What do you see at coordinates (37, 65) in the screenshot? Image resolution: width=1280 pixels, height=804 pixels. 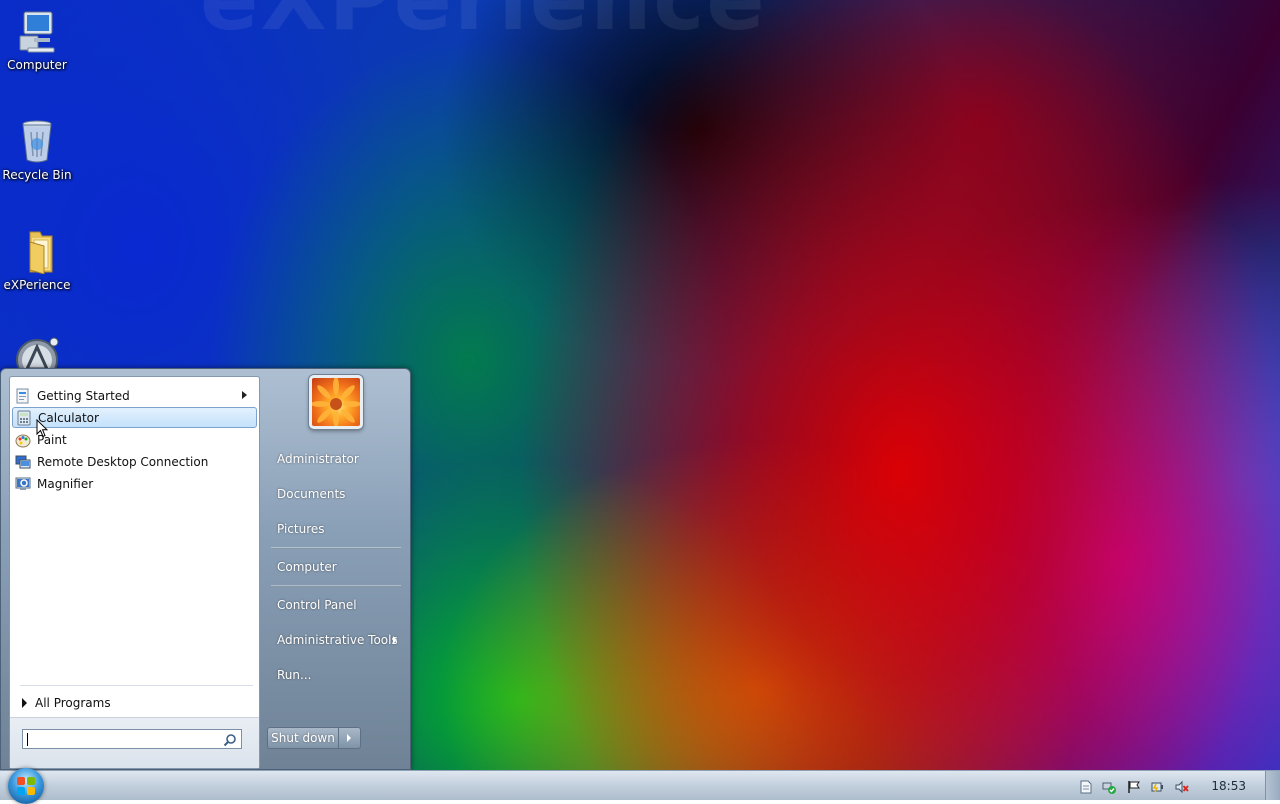 I see `desktop-icon-label: Computer` at bounding box center [37, 65].